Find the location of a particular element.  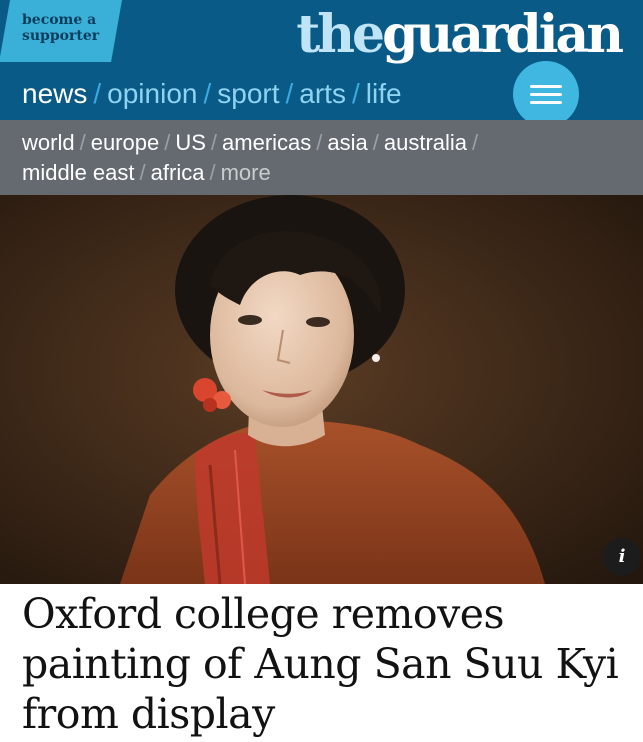

subnav-africa: africa is located at coordinates (178, 172).